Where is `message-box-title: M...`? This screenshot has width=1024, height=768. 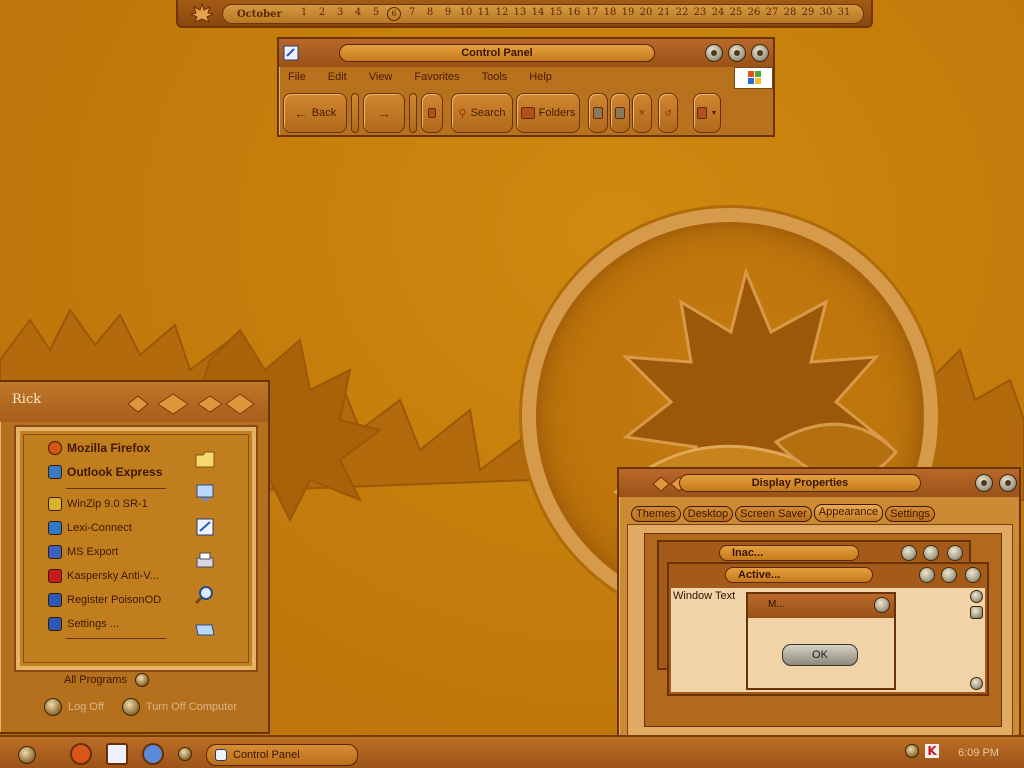 message-box-title: M... is located at coordinates (776, 604).